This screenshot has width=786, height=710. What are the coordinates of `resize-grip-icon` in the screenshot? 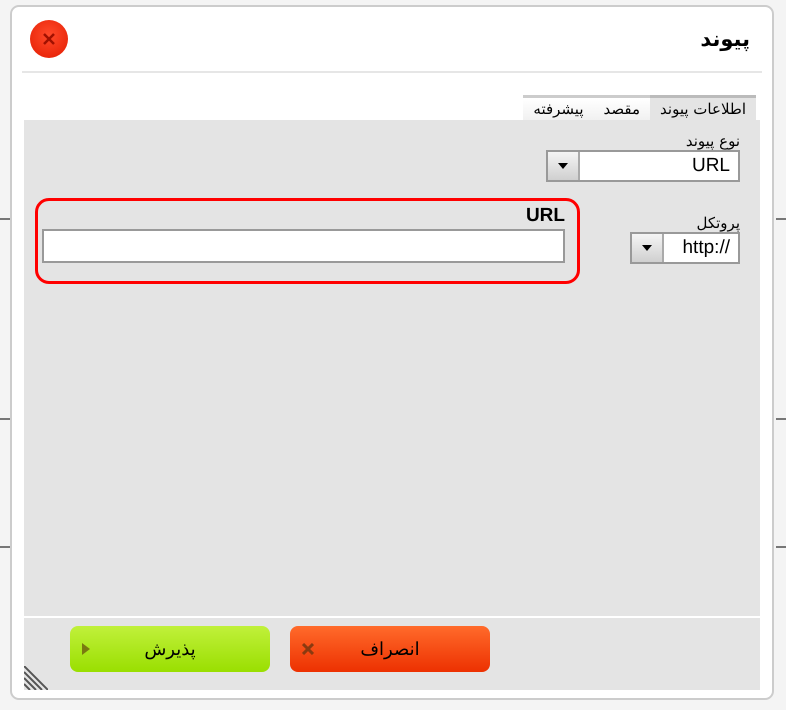 It's located at (36, 678).